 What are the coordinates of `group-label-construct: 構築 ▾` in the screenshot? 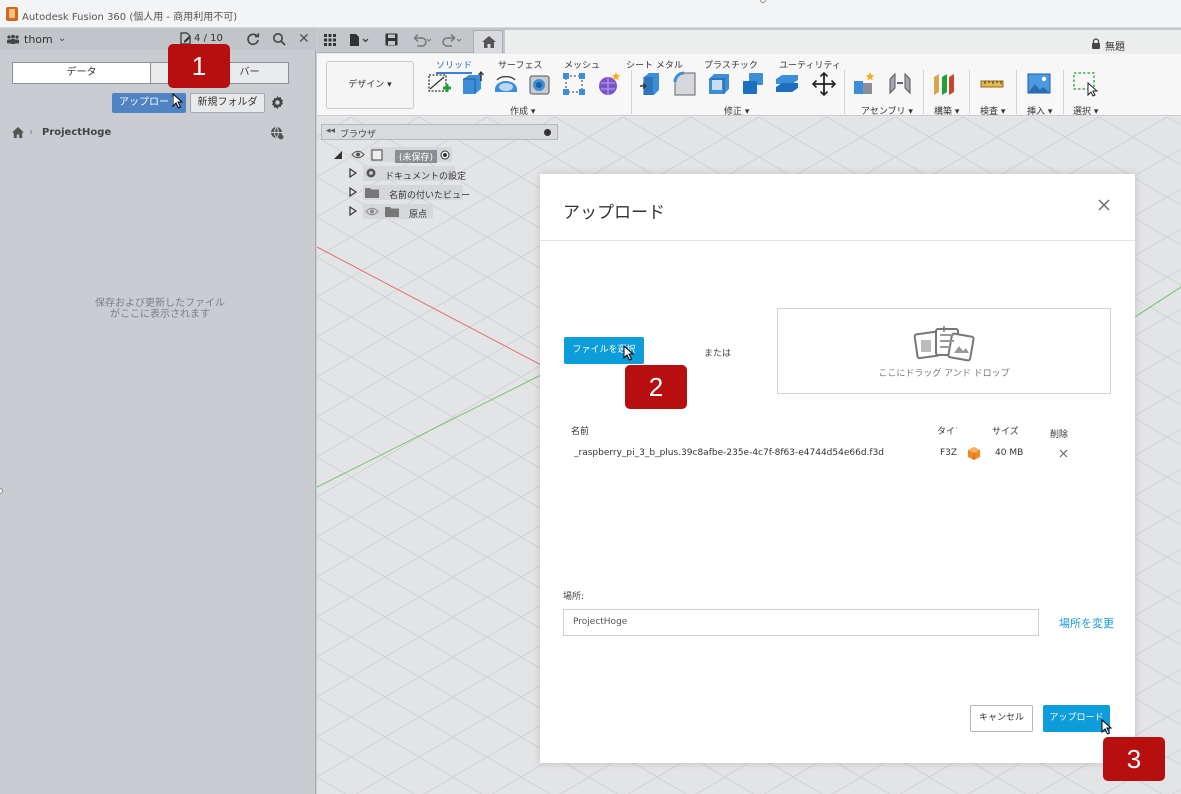 It's located at (946, 110).